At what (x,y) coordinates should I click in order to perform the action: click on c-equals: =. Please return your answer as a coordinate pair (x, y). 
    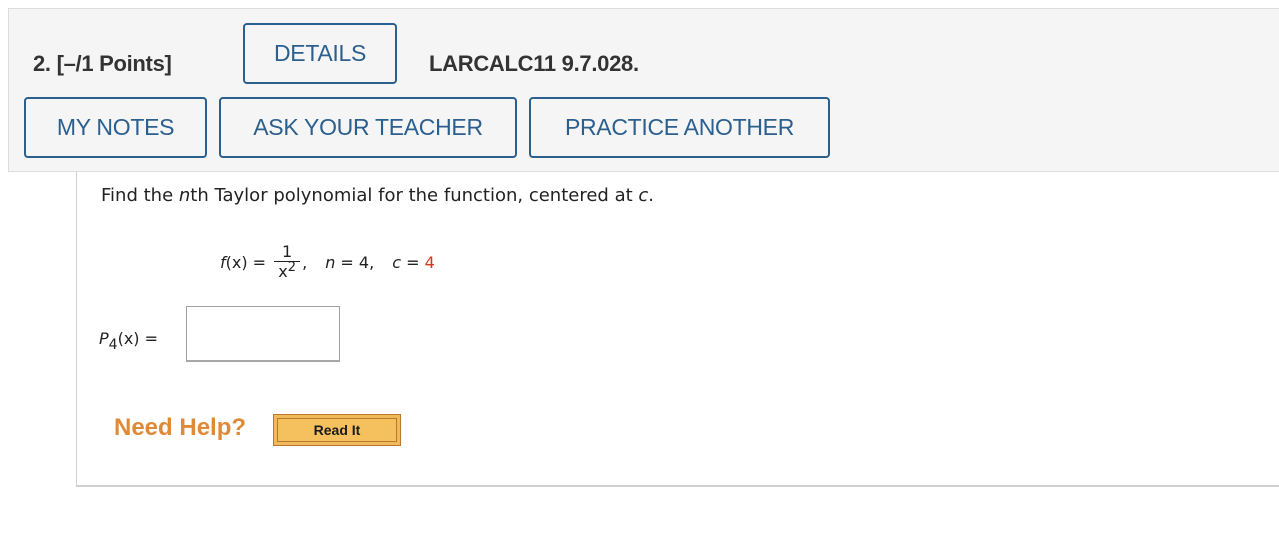
    Looking at the image, I should click on (413, 262).